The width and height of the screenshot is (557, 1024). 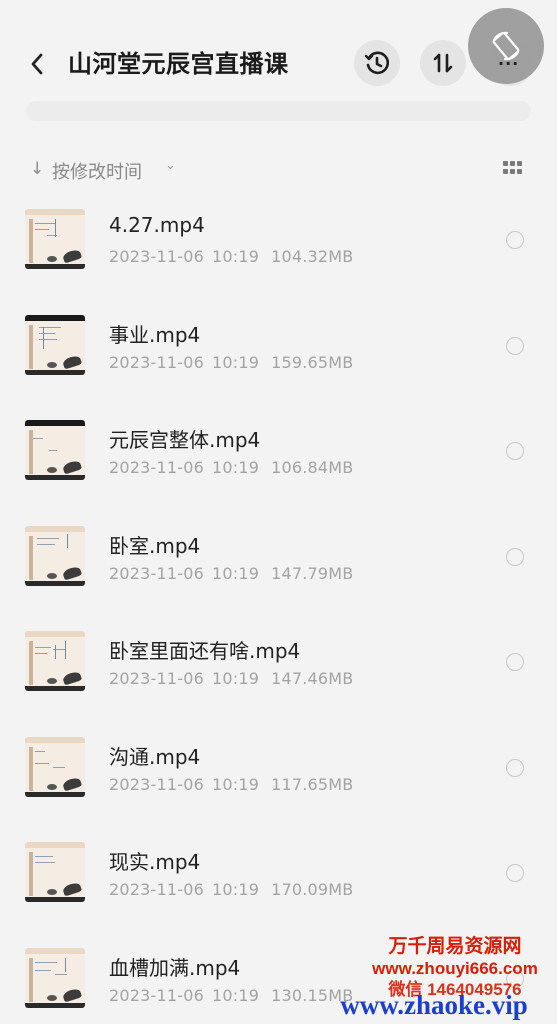 I want to click on history-button, so click(x=377, y=63).